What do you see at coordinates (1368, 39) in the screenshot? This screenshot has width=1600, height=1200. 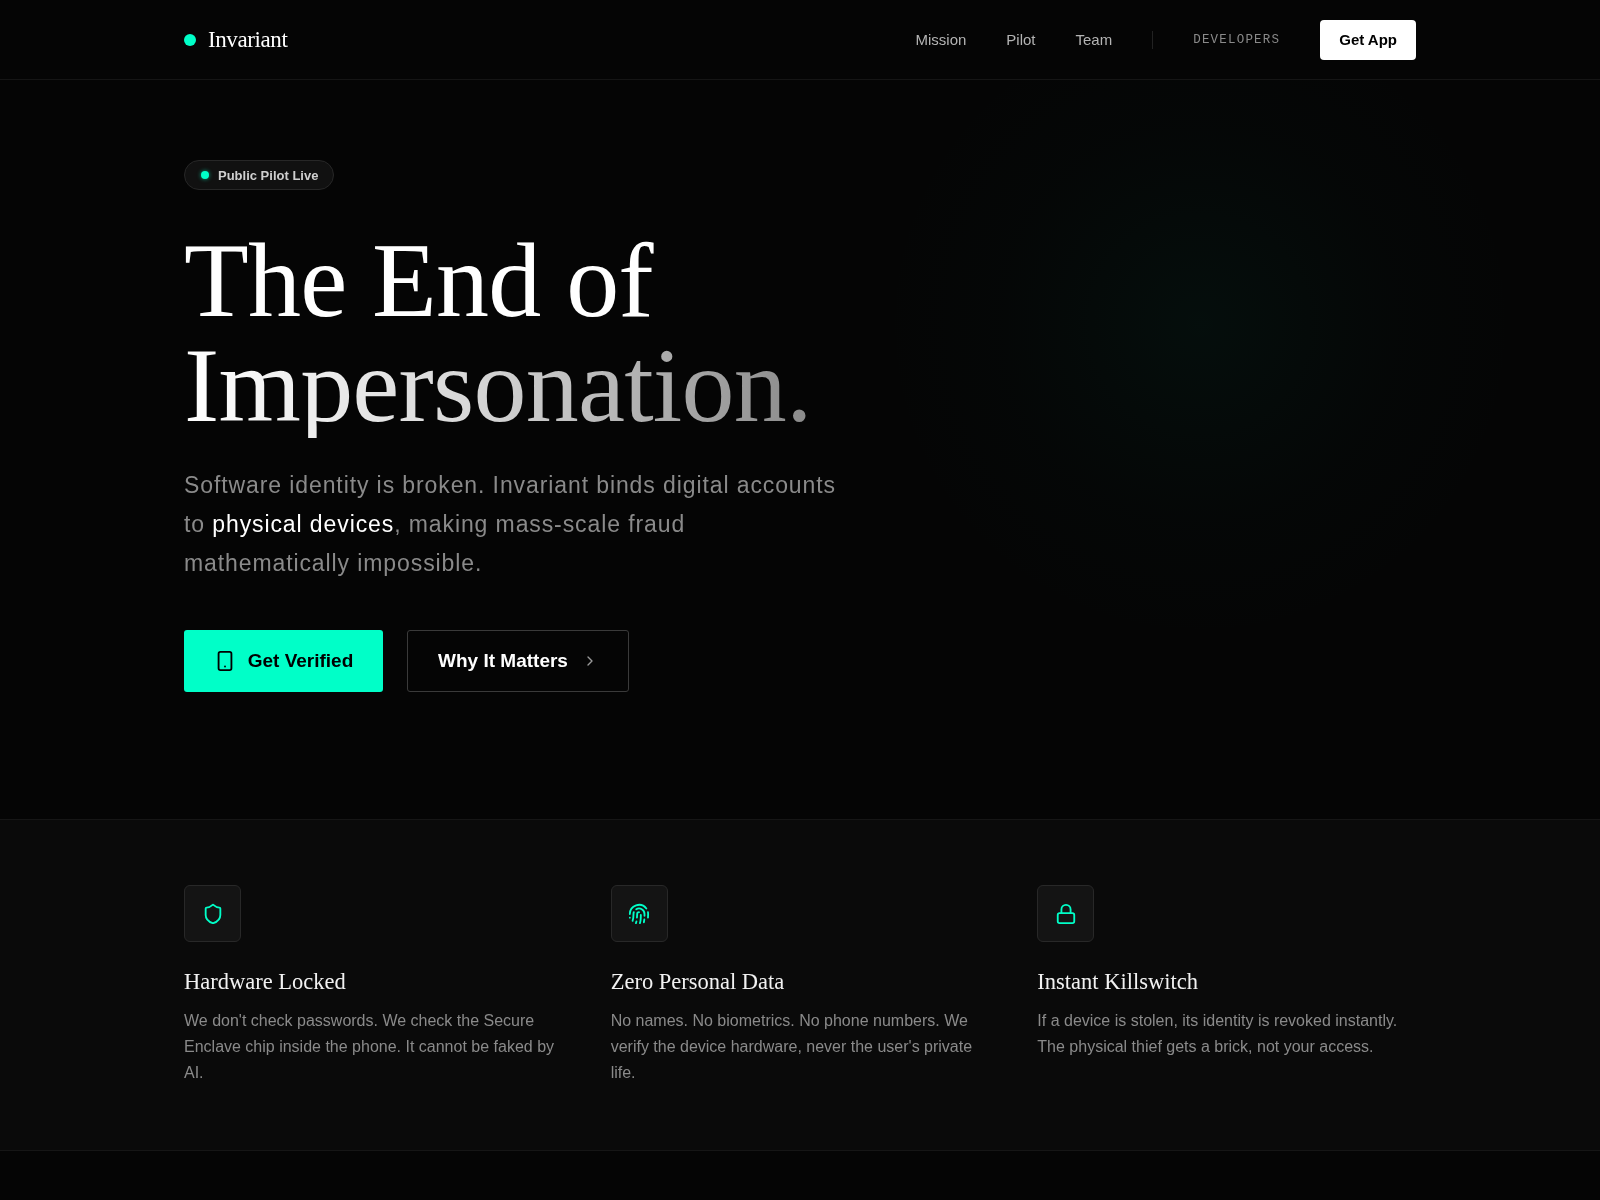 I see `get-app-button: Get App` at bounding box center [1368, 39].